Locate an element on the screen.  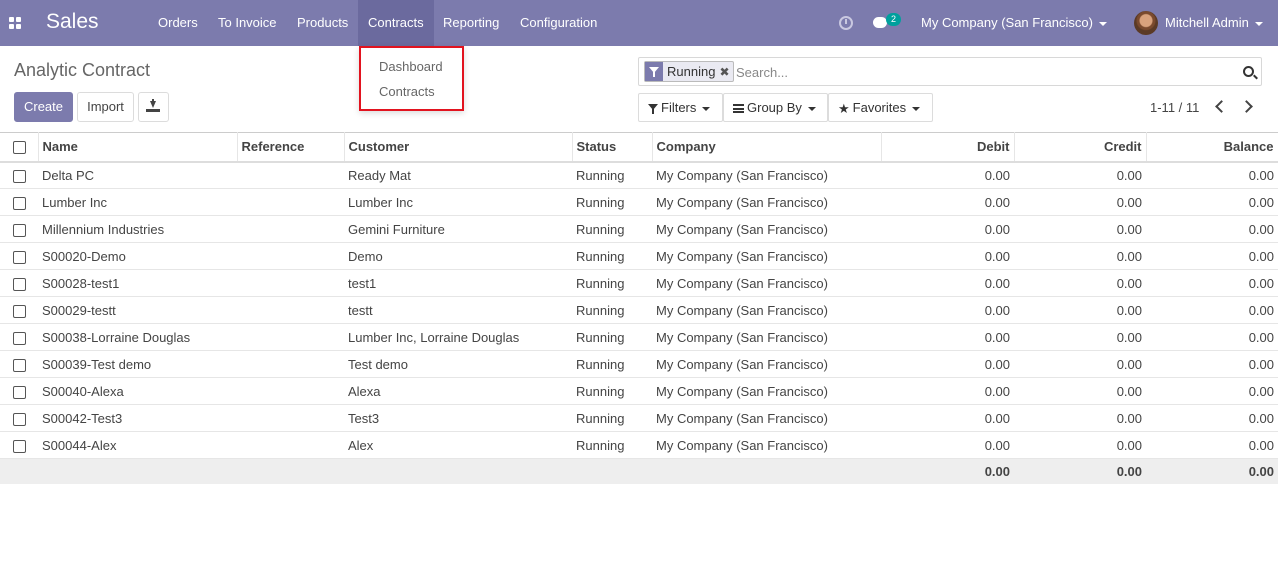
dropdown-item-dashboard: Dashboard is located at coordinates (411, 66).